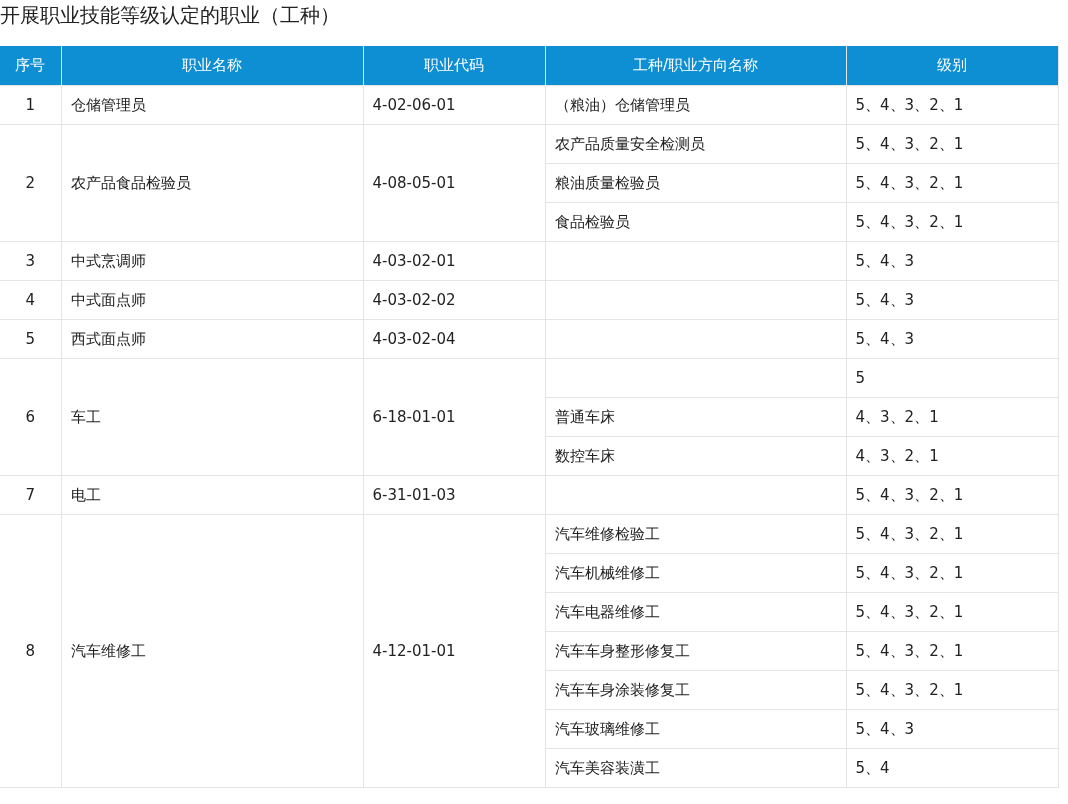 The height and width of the screenshot is (804, 1068). I want to click on table-cell: 汽车维修工, so click(212, 651).